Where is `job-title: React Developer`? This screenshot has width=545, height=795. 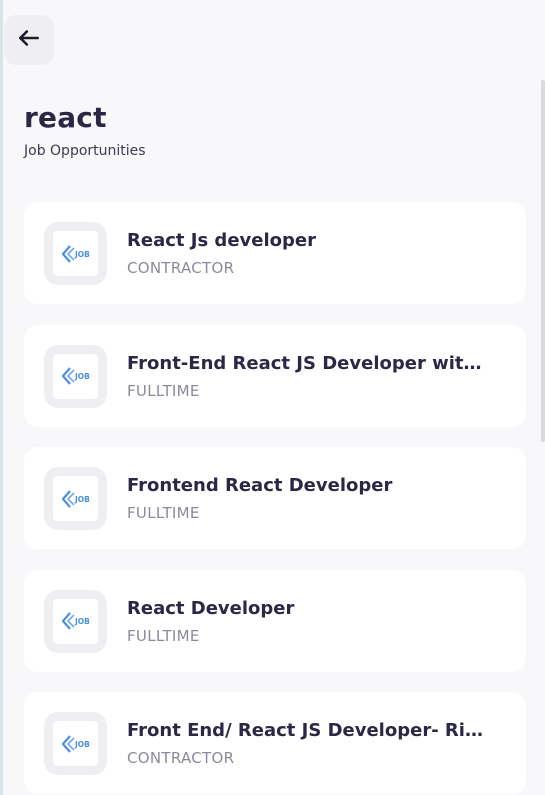
job-title: React Developer is located at coordinates (211, 608).